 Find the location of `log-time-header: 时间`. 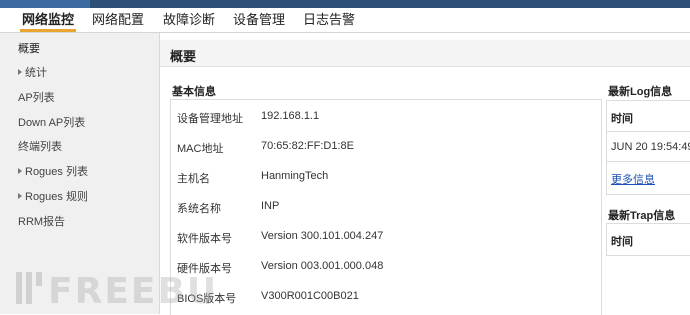

log-time-header: 时间 is located at coordinates (622, 119).